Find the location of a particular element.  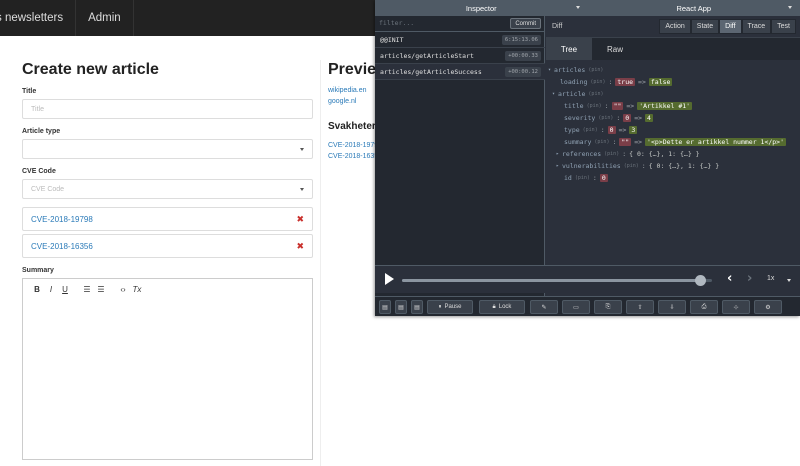

title-placeholder: Title is located at coordinates (37, 109).